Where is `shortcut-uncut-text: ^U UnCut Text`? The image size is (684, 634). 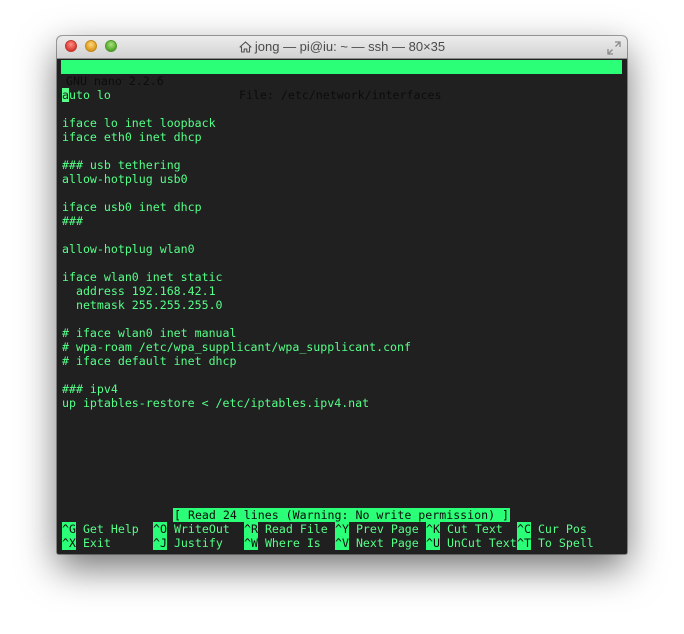
shortcut-uncut-text: ^U UnCut Text is located at coordinates (471, 543).